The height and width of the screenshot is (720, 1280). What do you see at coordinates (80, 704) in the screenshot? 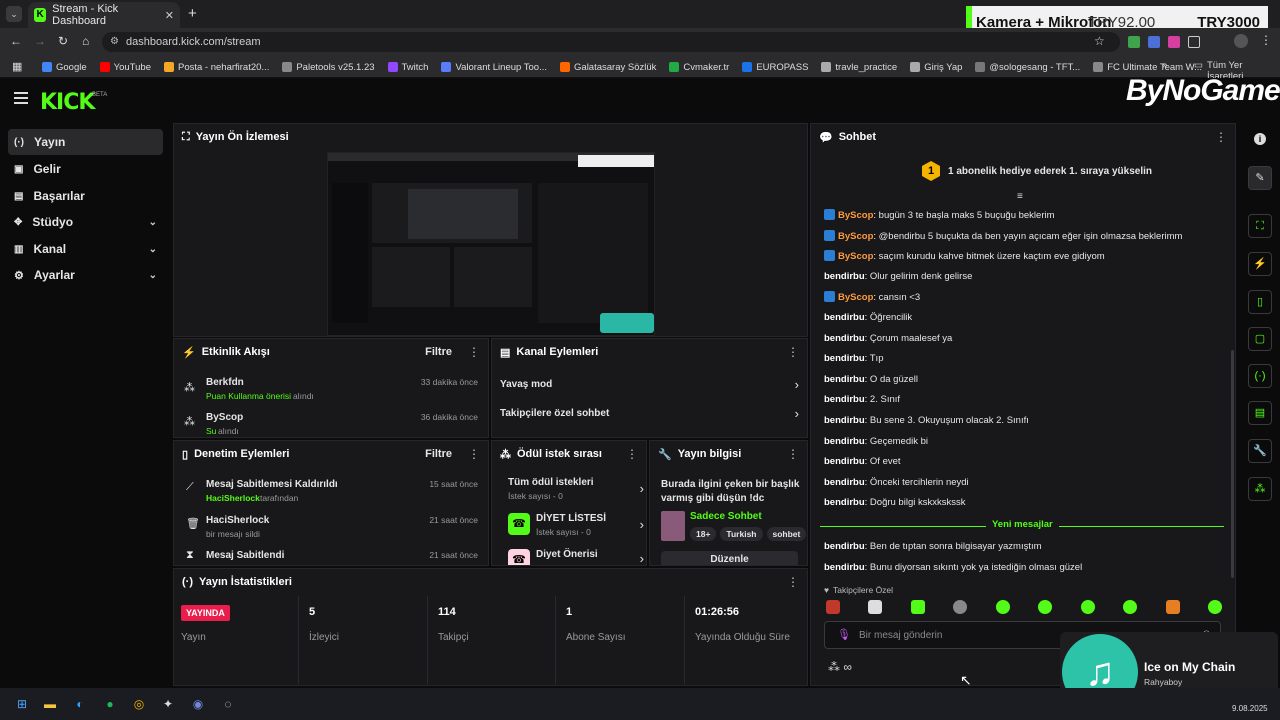
I see `edge-icon: ◐` at bounding box center [80, 704].